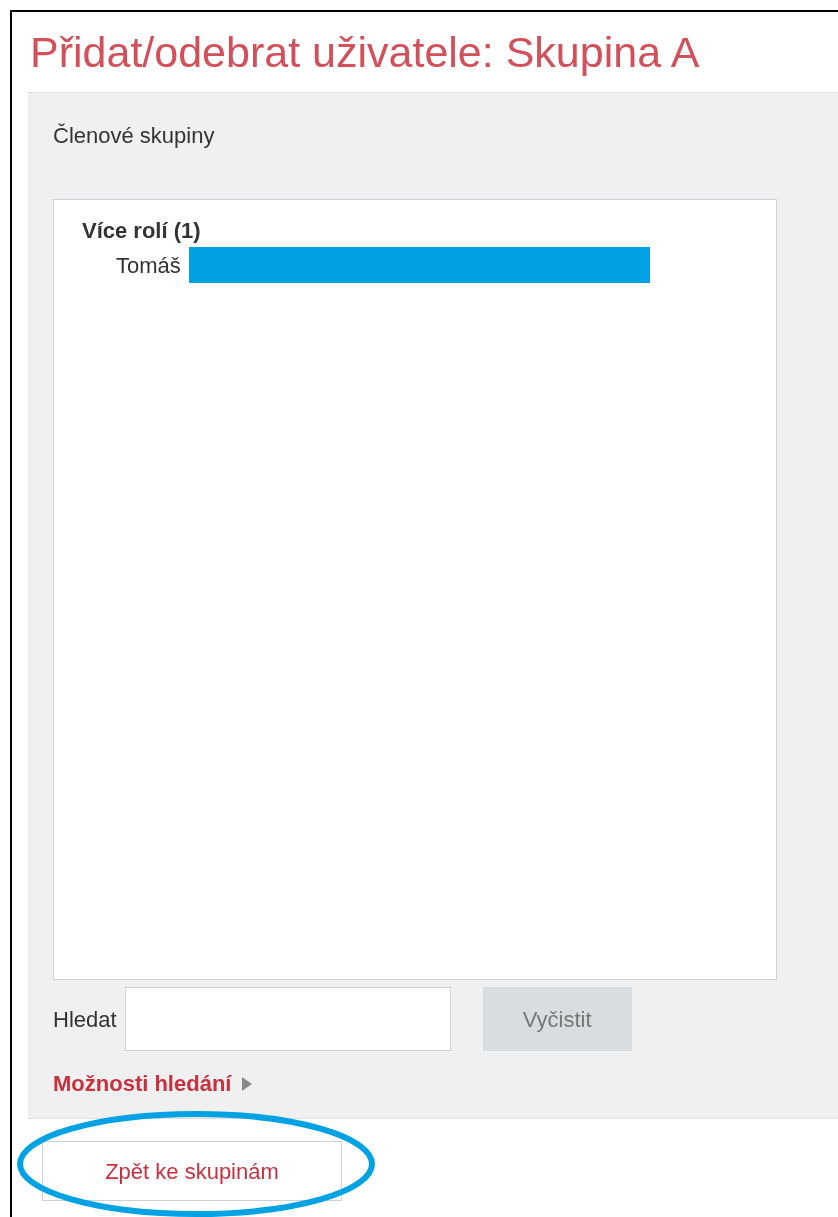 The image size is (838, 1217). What do you see at coordinates (365, 52) in the screenshot?
I see `page-title: Přidat/odebrat uživatele: Skupina A` at bounding box center [365, 52].